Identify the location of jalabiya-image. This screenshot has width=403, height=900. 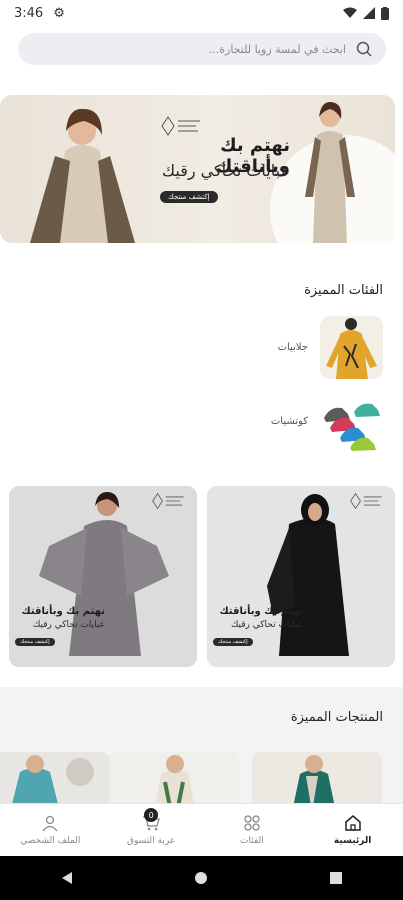
(351, 347).